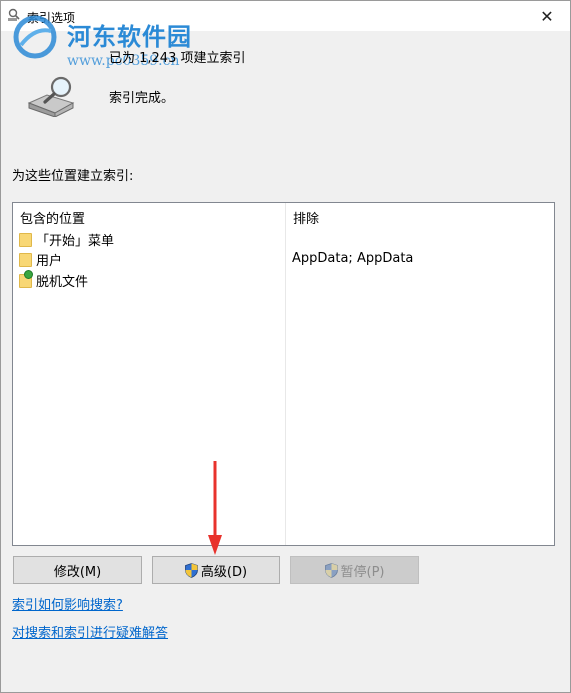 The width and height of the screenshot is (571, 693). What do you see at coordinates (306, 217) in the screenshot?
I see `excluded-header: 排除` at bounding box center [306, 217].